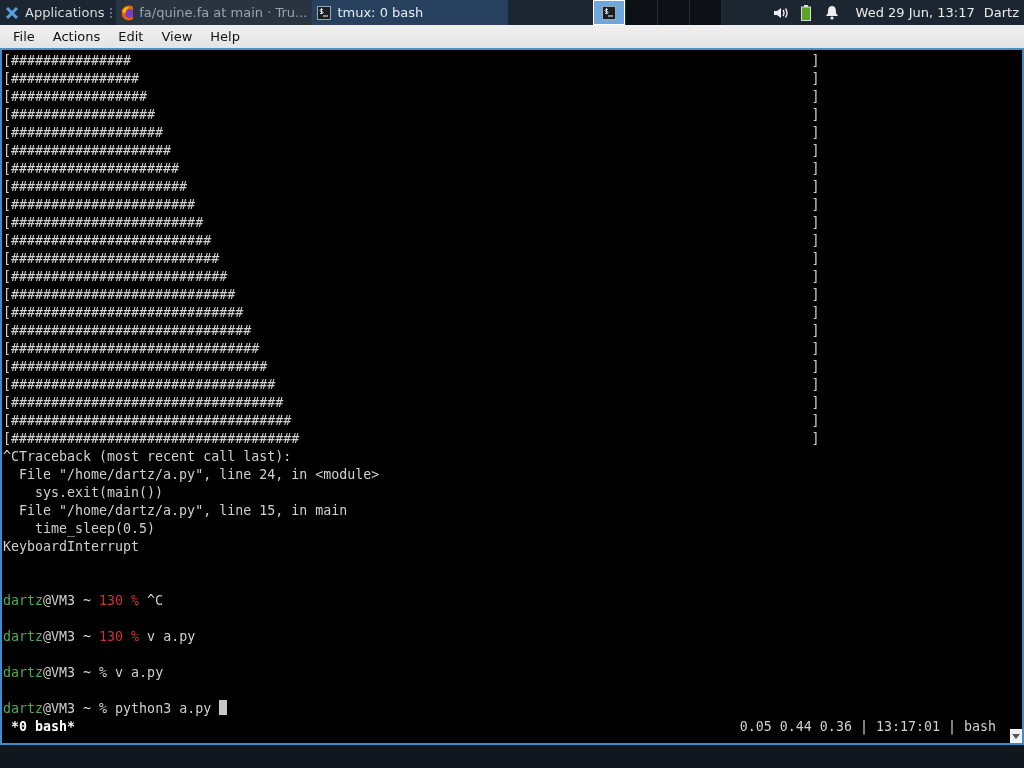  What do you see at coordinates (183, 510) in the screenshot?
I see `terminal-output-line: File "/home/dartz/a.py", line 15, in main` at bounding box center [183, 510].